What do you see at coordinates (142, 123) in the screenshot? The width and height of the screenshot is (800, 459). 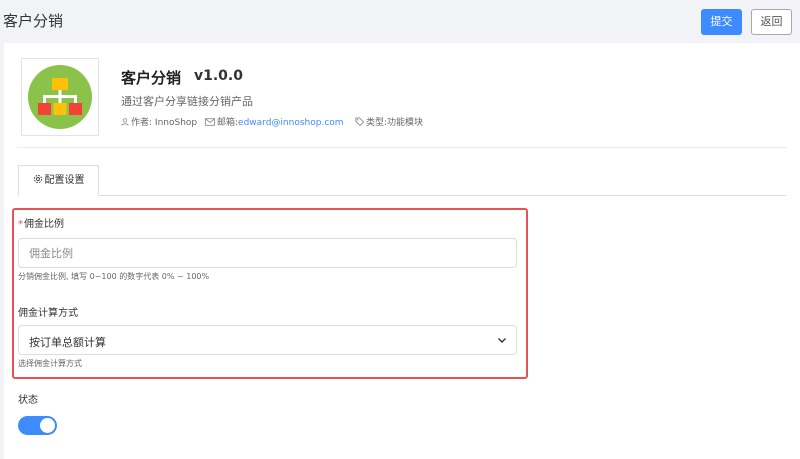 I see `author-label: 作者:` at bounding box center [142, 123].